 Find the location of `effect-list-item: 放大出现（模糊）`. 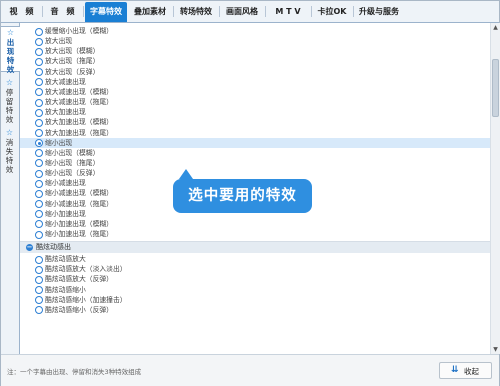

effect-list-item: 放大出现（模糊） is located at coordinates (255, 51).